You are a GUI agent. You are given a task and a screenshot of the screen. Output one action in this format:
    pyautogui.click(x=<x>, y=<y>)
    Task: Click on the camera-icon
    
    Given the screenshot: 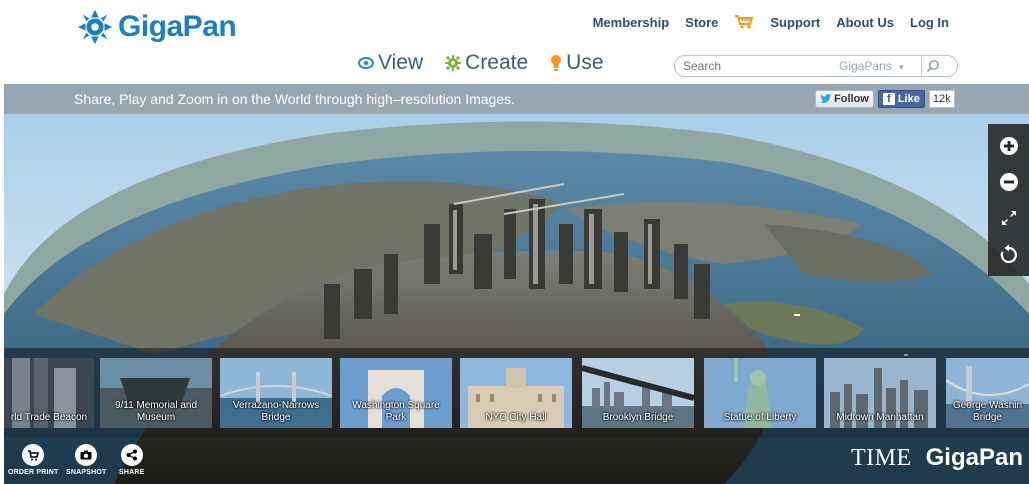 What is the action you would take?
    pyautogui.click(x=86, y=455)
    